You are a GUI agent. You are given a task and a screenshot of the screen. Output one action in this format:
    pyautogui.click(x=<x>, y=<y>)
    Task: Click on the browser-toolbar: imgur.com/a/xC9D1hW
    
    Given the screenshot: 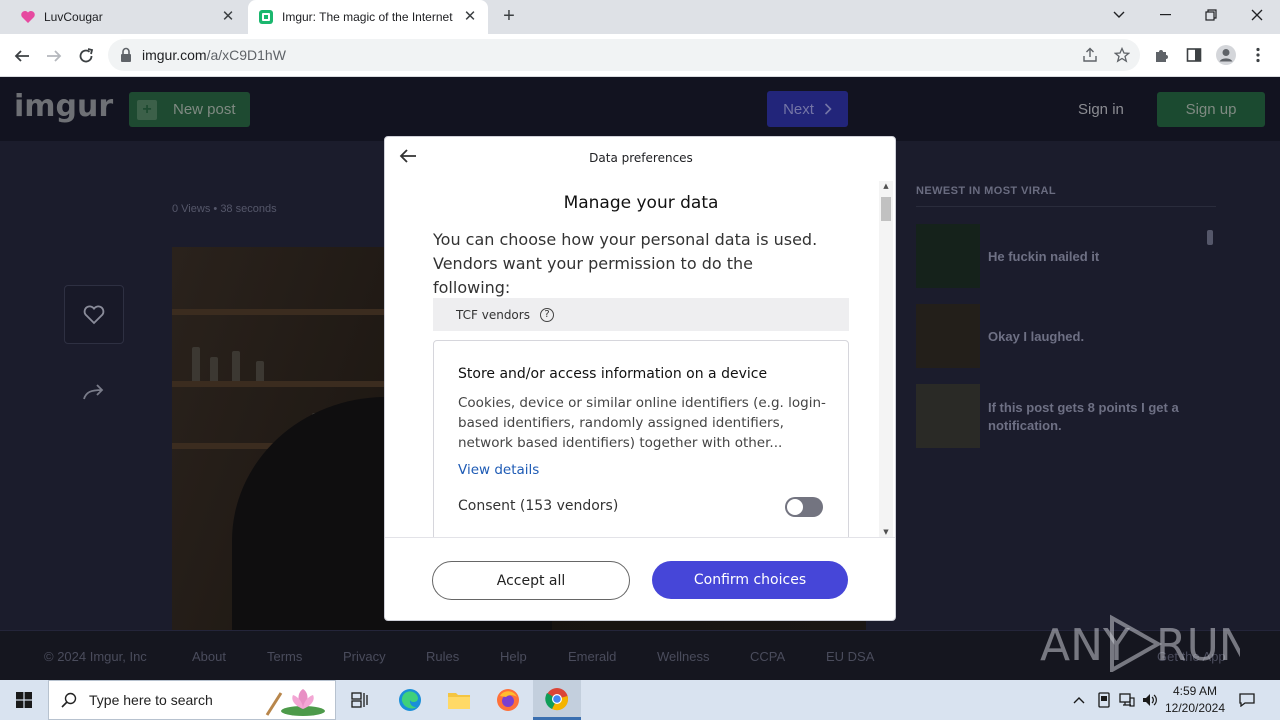 What is the action you would take?
    pyautogui.click(x=640, y=55)
    